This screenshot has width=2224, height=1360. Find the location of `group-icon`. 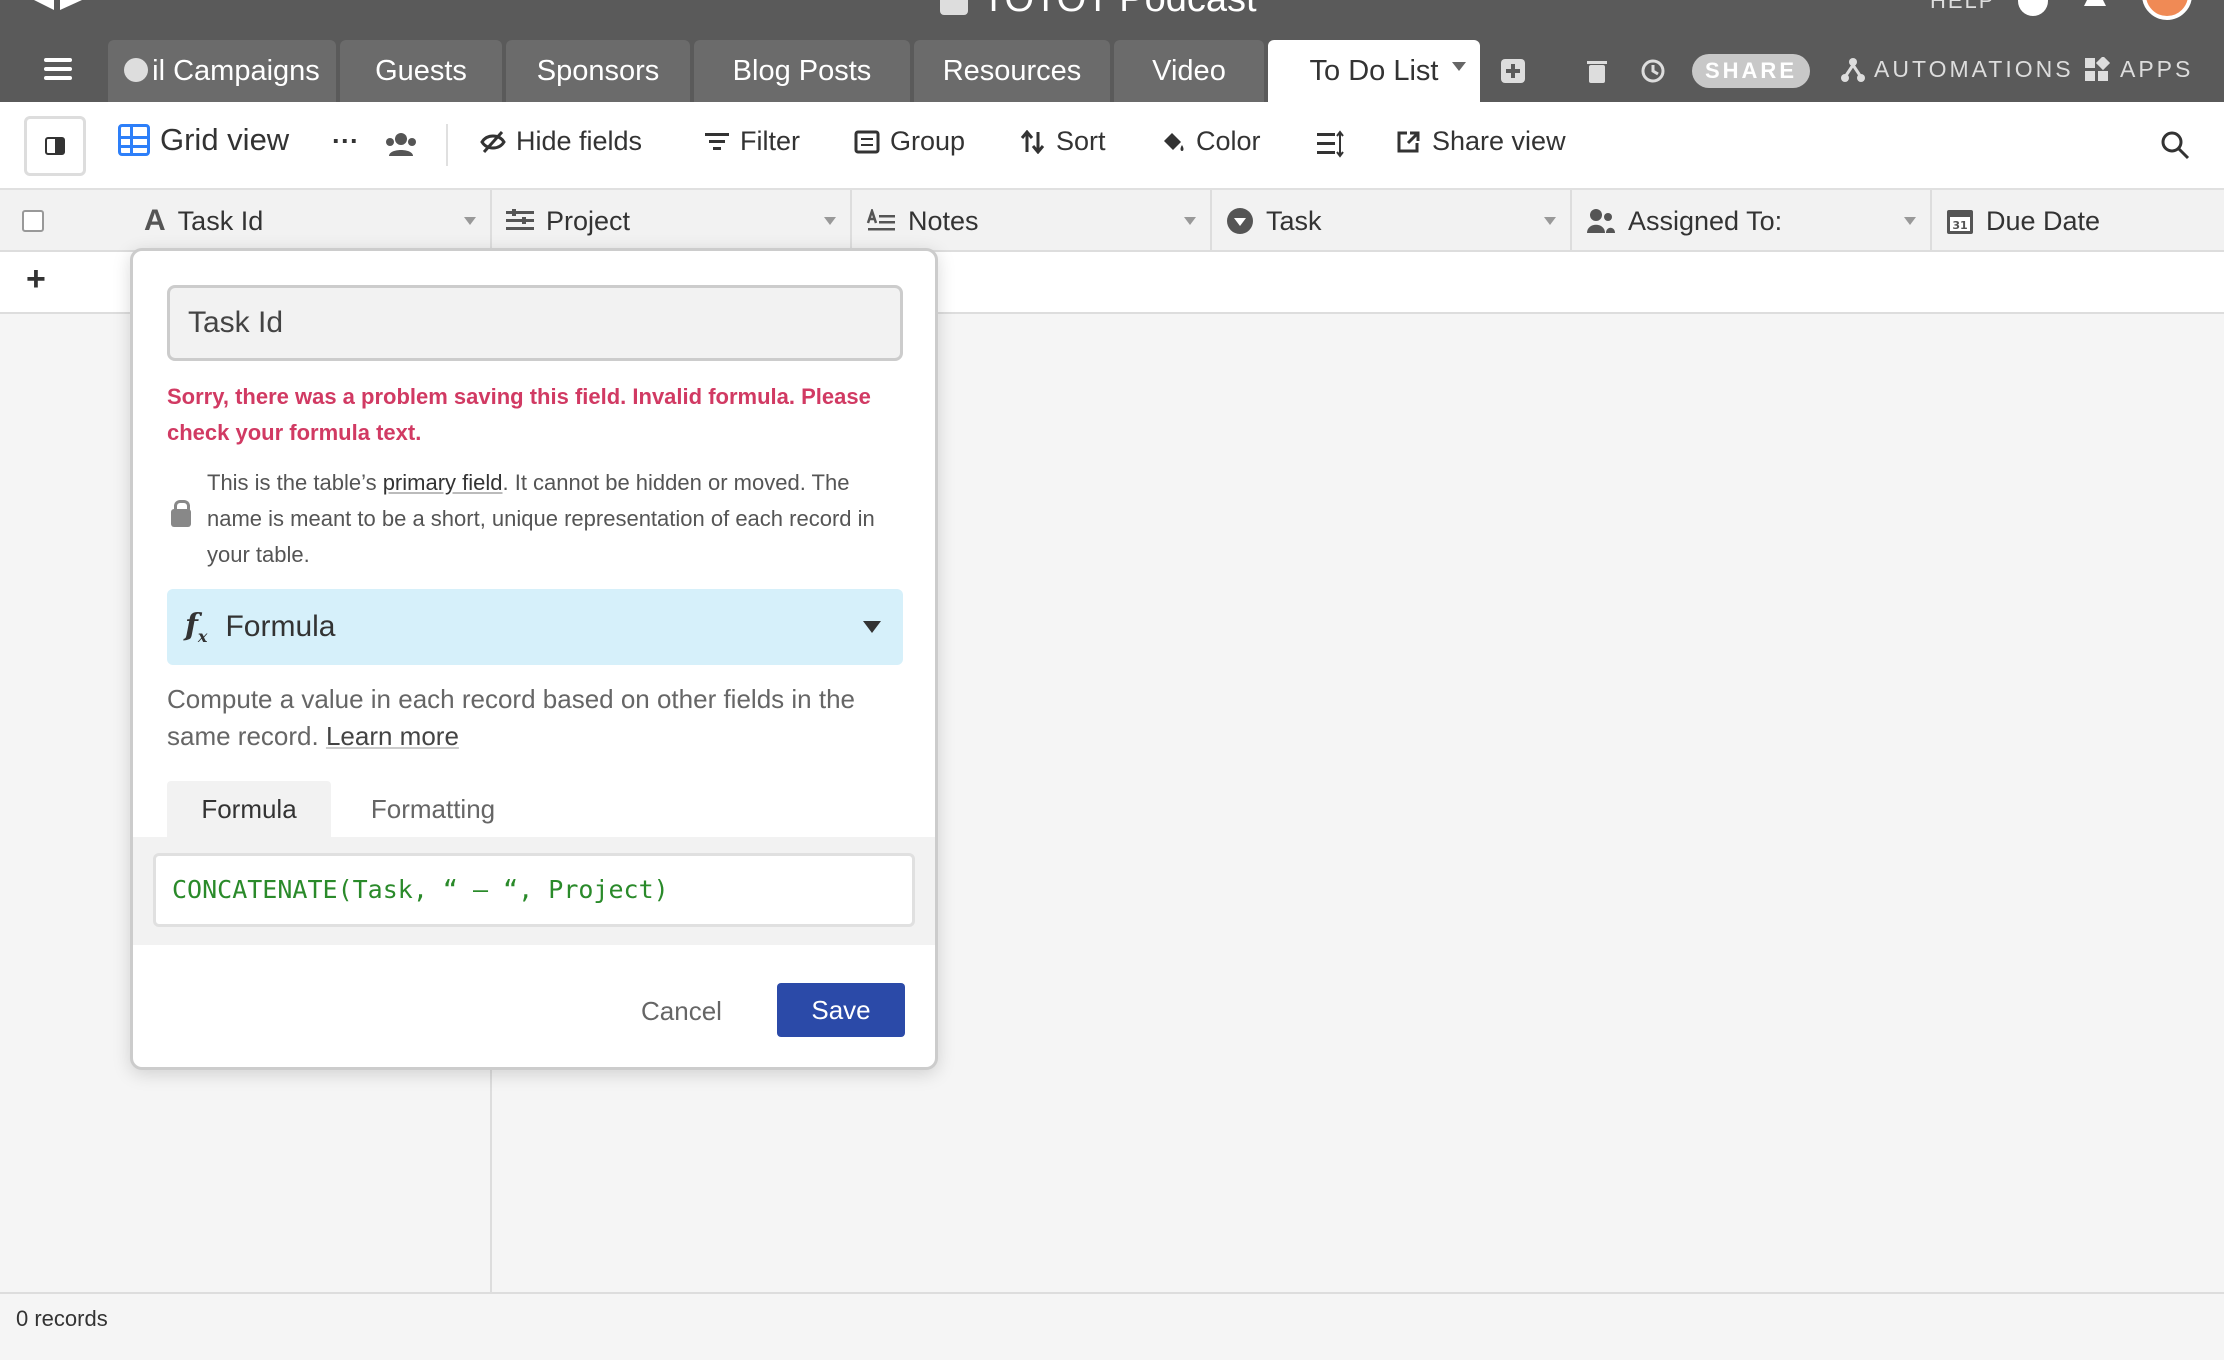

group-icon is located at coordinates (867, 141).